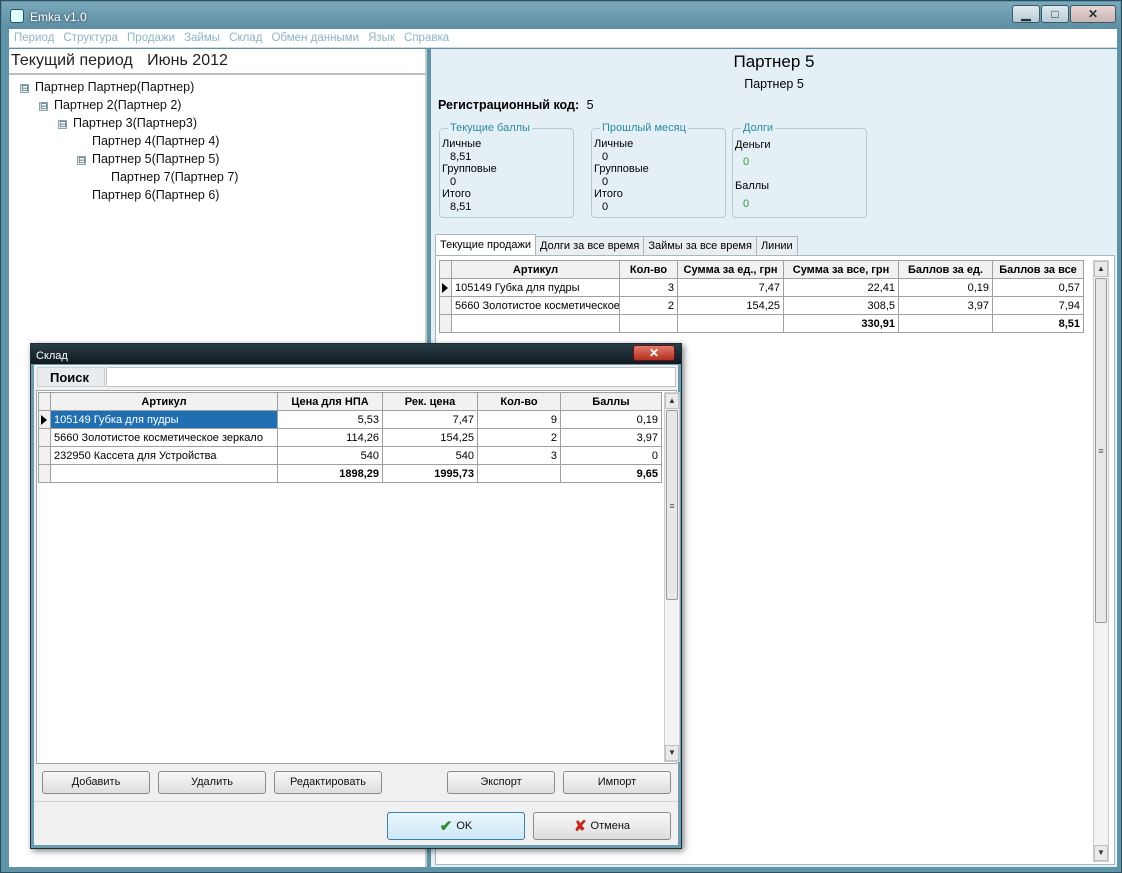  Describe the element at coordinates (164, 419) in the screenshot. I see `table-cell-selected: 105149 Губка для пудры` at that location.